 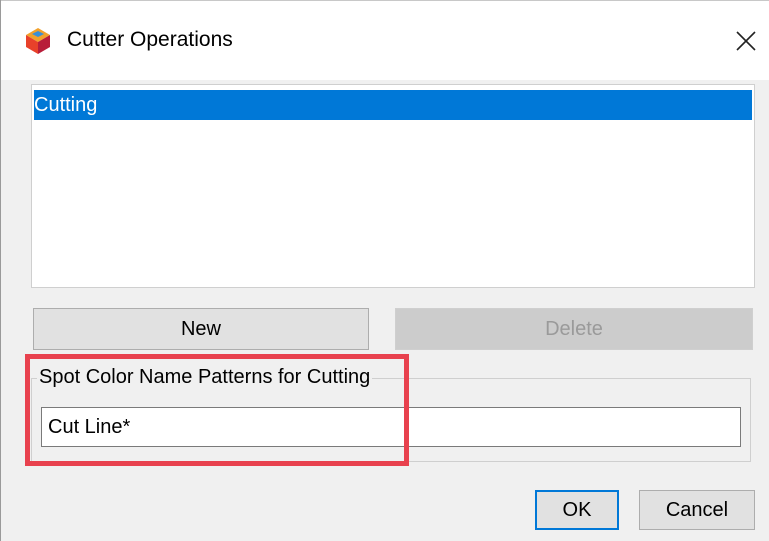 What do you see at coordinates (391, 427) in the screenshot?
I see `spot-color-pattern-input` at bounding box center [391, 427].